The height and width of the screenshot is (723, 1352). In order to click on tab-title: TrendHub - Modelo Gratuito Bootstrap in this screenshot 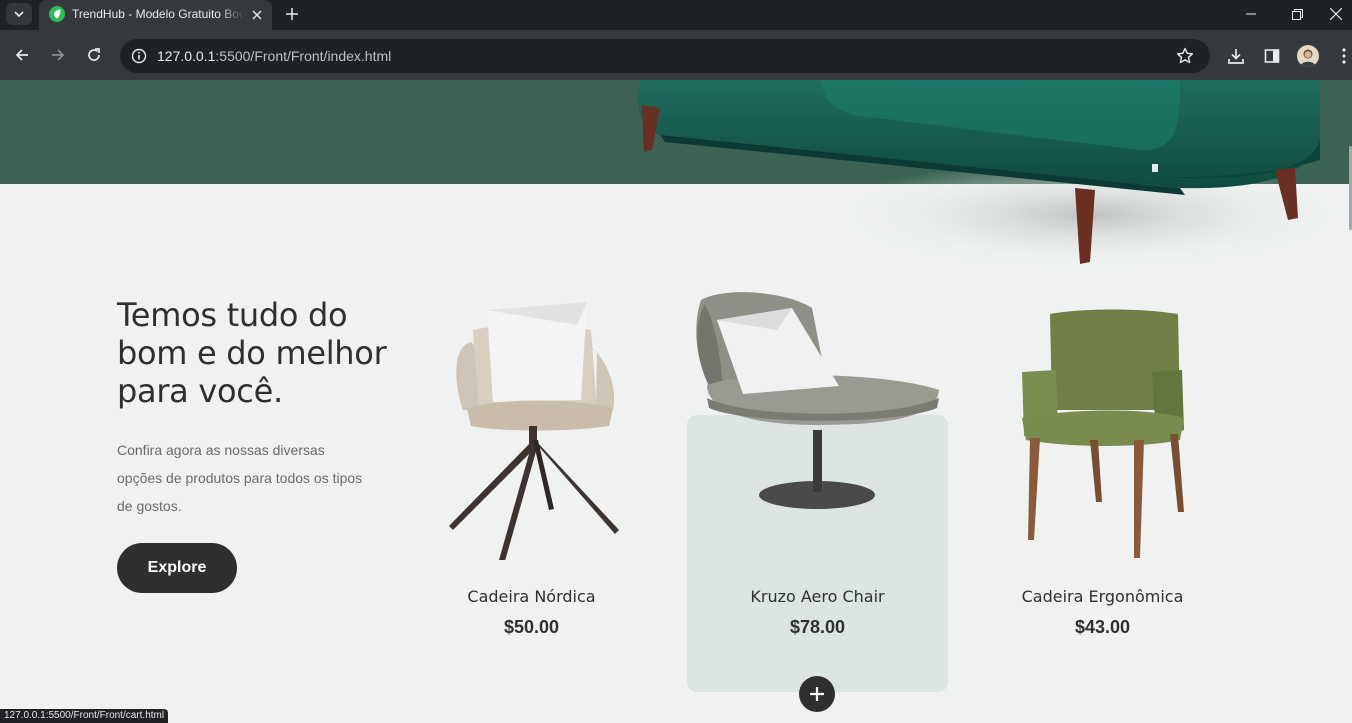, I will do `click(158, 14)`.